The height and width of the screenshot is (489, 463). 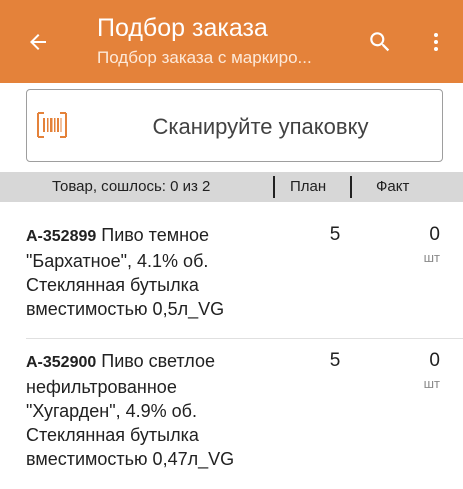 What do you see at coordinates (231, 187) in the screenshot?
I see `table-header: Товар, сошлось: 0 из 2 План Факт` at bounding box center [231, 187].